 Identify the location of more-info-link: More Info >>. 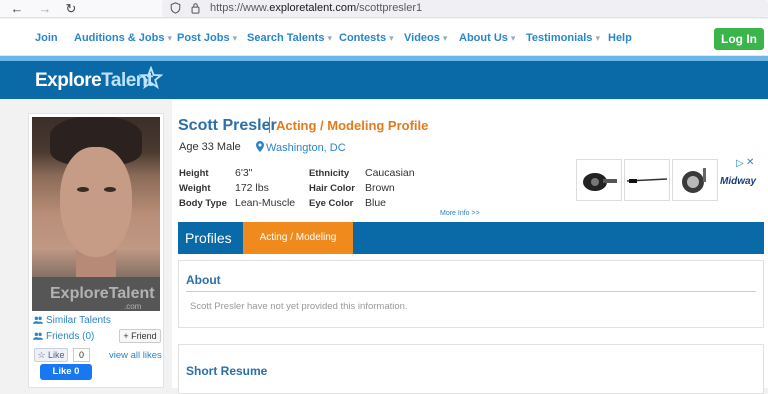
(460, 213).